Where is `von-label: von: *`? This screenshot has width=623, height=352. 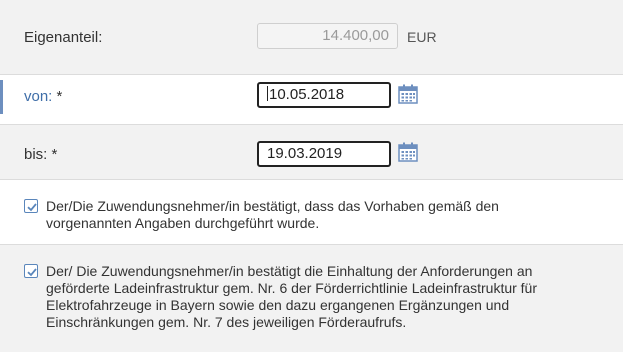 von-label: von: * is located at coordinates (43, 96).